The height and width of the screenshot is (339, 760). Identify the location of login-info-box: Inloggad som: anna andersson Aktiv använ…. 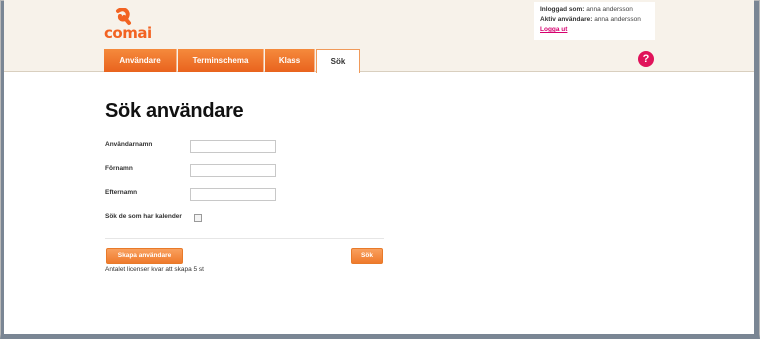
(594, 21).